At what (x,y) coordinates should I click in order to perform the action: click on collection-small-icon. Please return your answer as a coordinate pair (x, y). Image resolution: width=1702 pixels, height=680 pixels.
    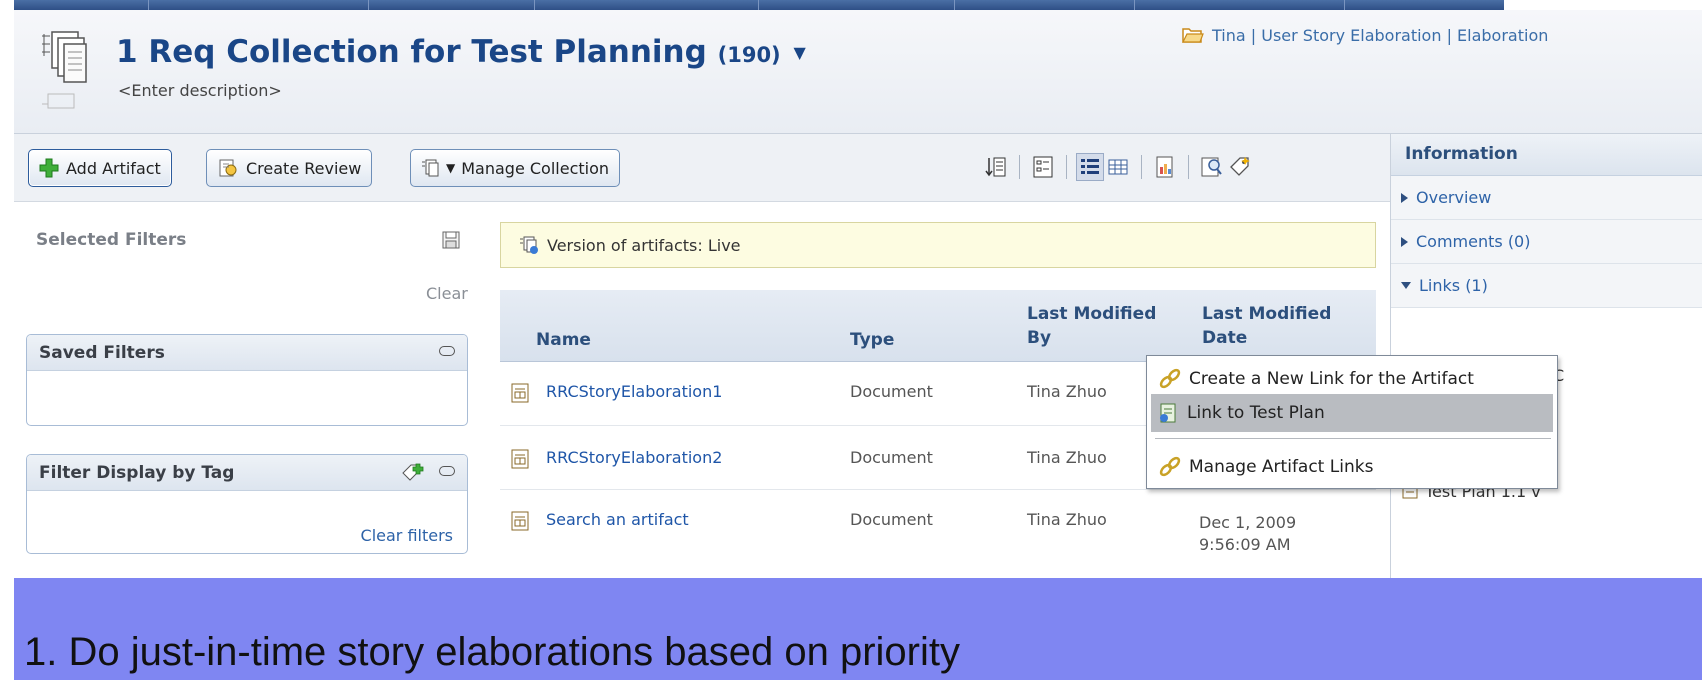
    Looking at the image, I should click on (430, 168).